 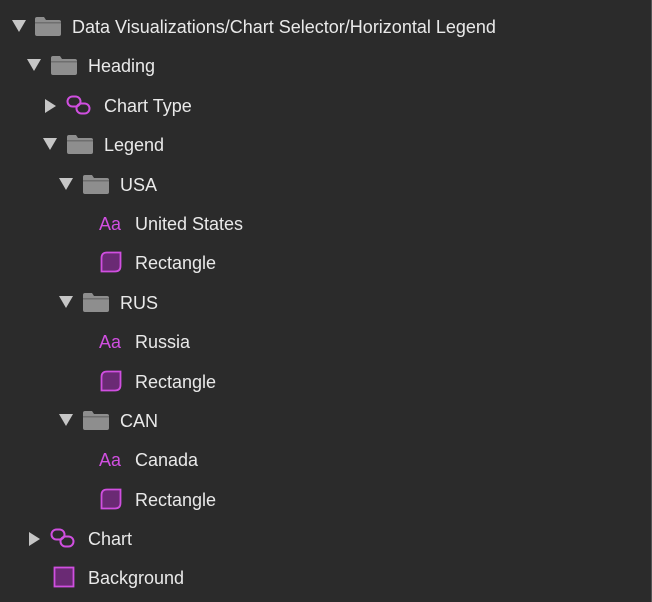 I want to click on layer-label: Chart, so click(x=110, y=539).